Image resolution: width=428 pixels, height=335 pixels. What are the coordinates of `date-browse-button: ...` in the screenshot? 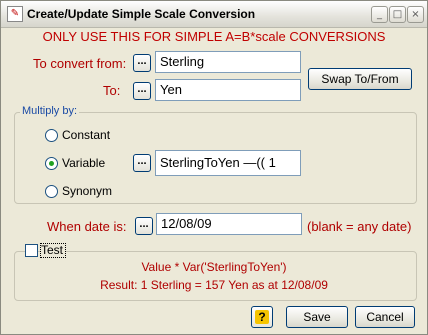 It's located at (144, 226).